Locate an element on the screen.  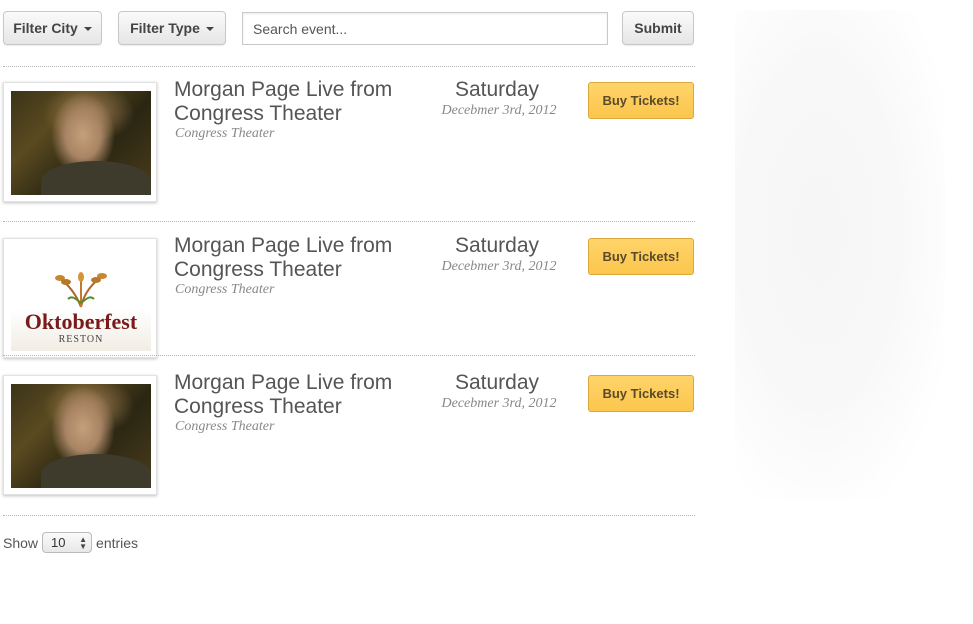
event-thumbnail: Oktoberfest RESTON is located at coordinates (80, 298).